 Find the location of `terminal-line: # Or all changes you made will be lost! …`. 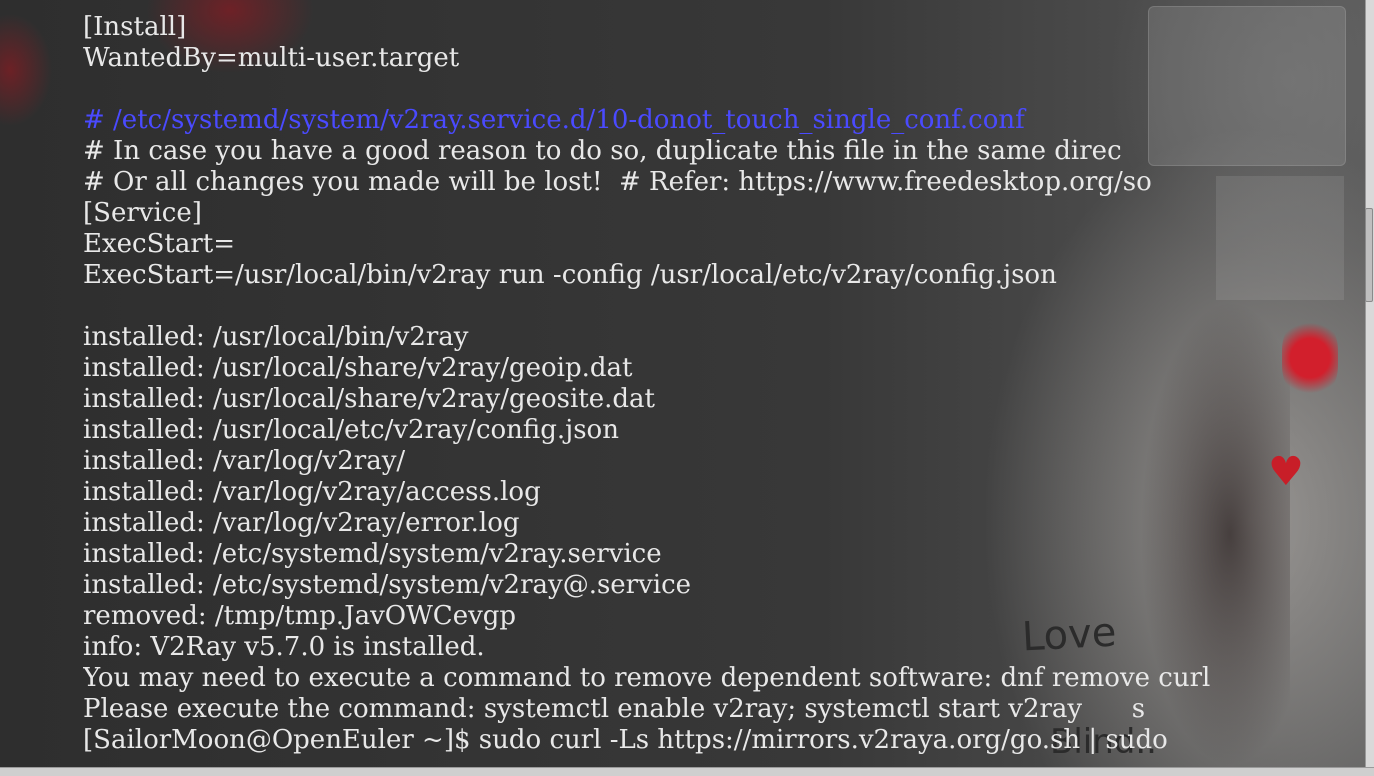

terminal-line: # Or all changes you made will be lost! … is located at coordinates (617, 182).